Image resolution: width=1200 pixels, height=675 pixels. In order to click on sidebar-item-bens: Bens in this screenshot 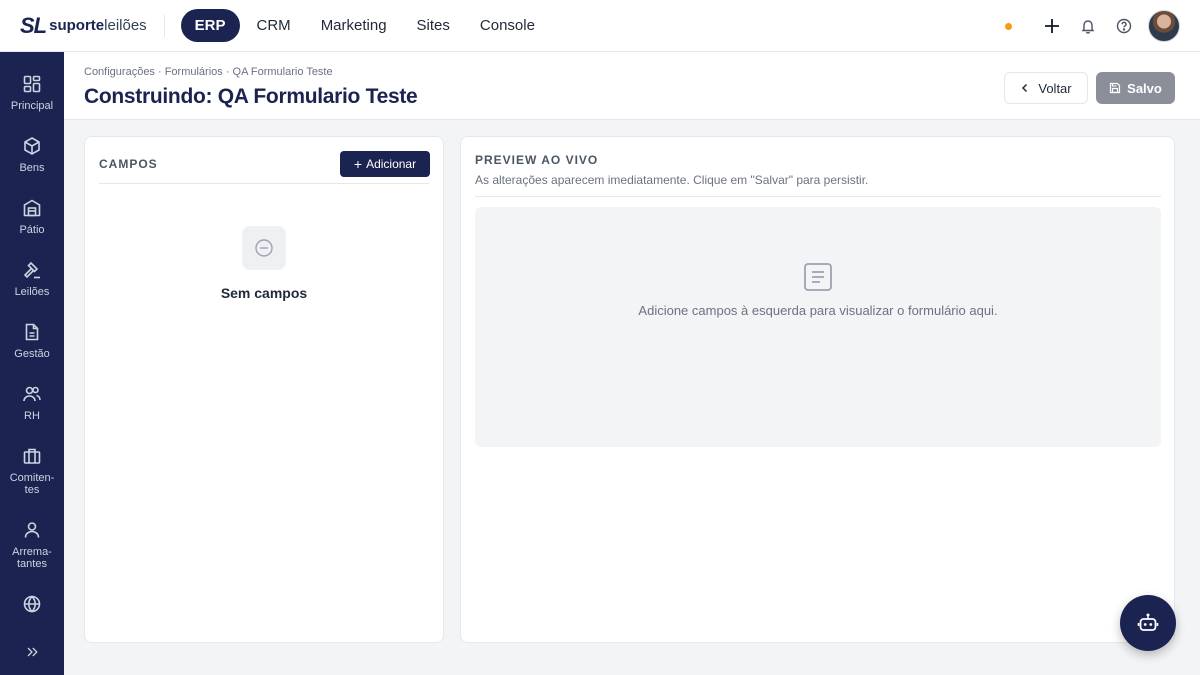, I will do `click(32, 155)`.